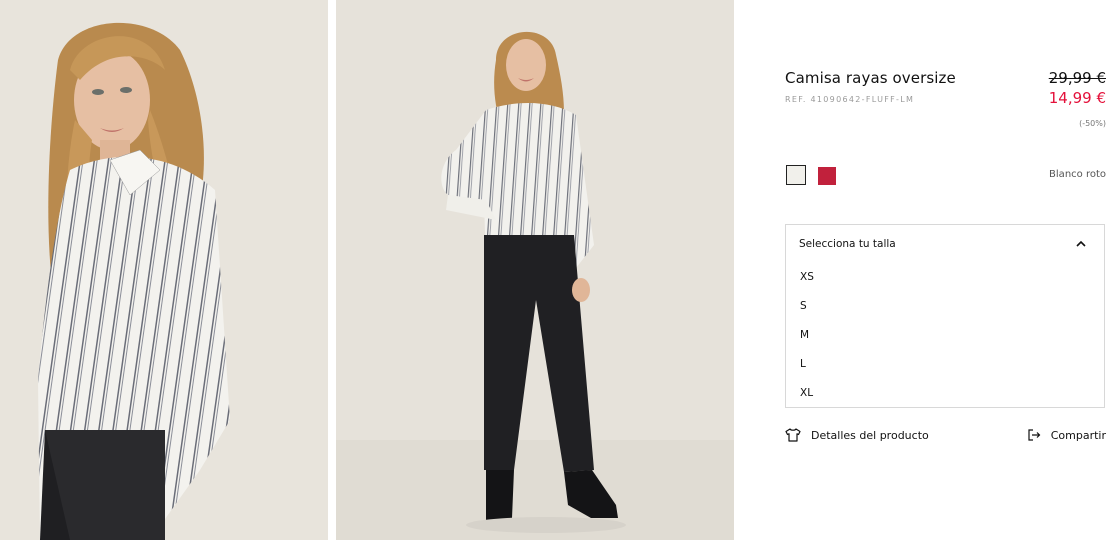  I want to click on selected-color-label: Blanco roto, so click(1077, 174).